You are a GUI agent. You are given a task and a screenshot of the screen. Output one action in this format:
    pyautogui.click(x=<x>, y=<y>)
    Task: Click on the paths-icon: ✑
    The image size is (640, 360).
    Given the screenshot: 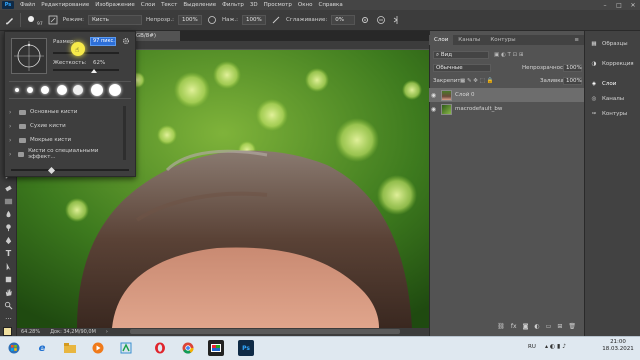 What is the action you would take?
    pyautogui.click(x=594, y=114)
    